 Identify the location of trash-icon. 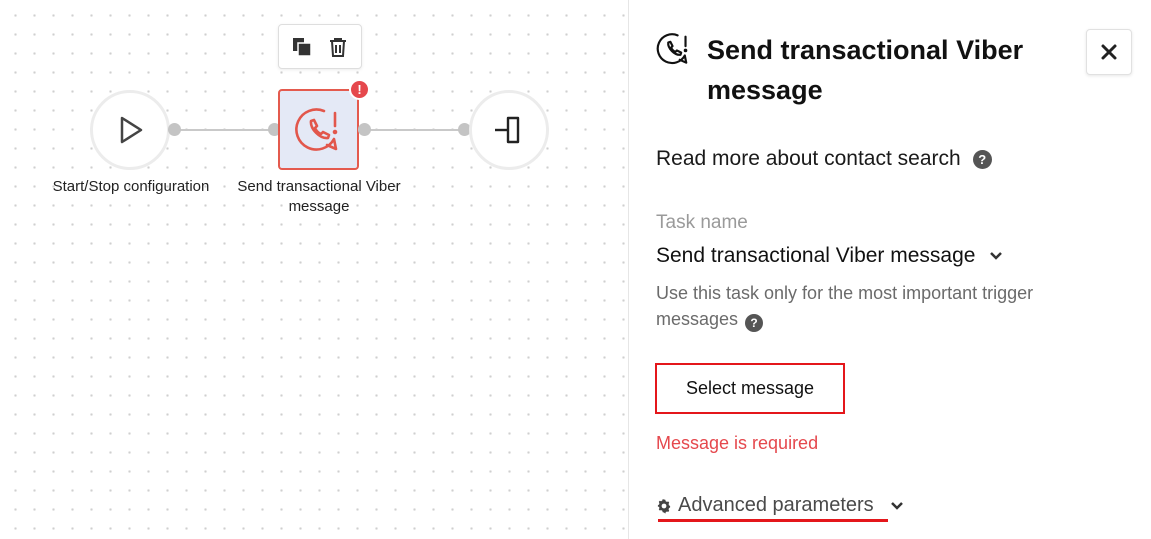
(338, 47).